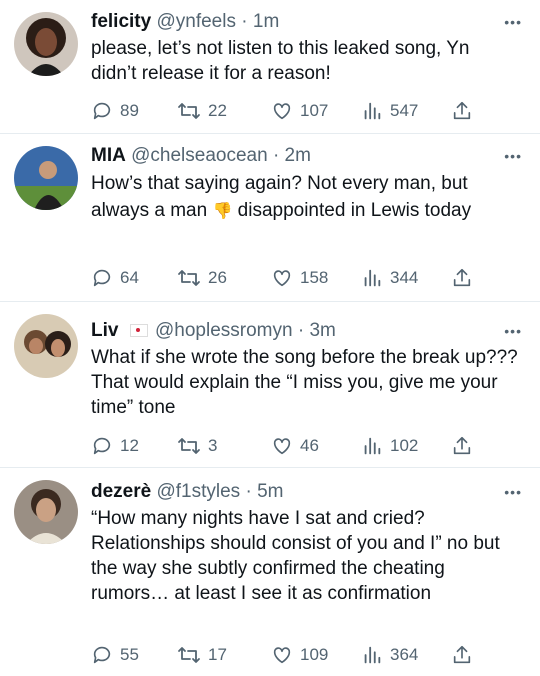 This screenshot has height=676, width=540. What do you see at coordinates (354, 210) in the screenshot?
I see `tweet-text-line: disappointed in Lewis today` at bounding box center [354, 210].